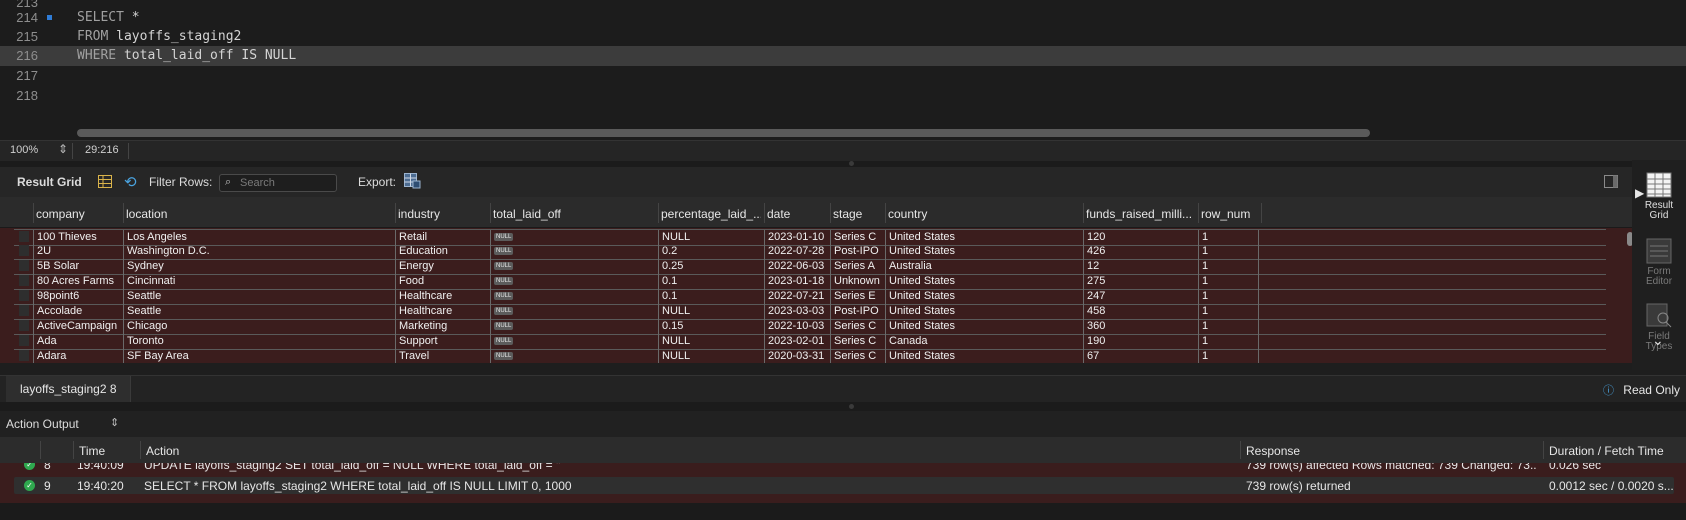 The image size is (1686, 520). What do you see at coordinates (1659, 262) in the screenshot?
I see `form-editor-tab: Form Editor` at bounding box center [1659, 262].